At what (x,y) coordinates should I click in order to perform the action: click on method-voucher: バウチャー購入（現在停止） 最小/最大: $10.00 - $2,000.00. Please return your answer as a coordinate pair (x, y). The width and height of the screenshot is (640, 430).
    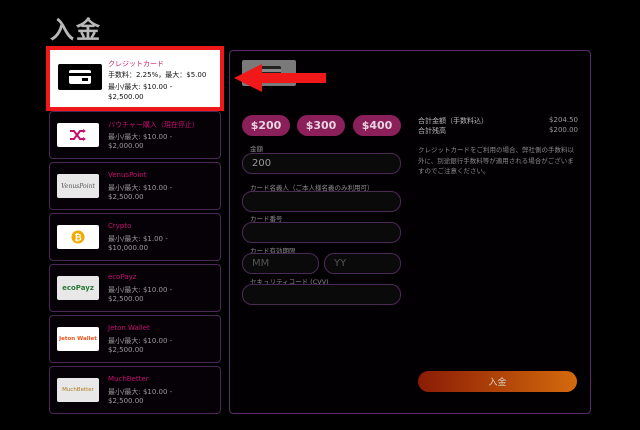
    Looking at the image, I should click on (135, 135).